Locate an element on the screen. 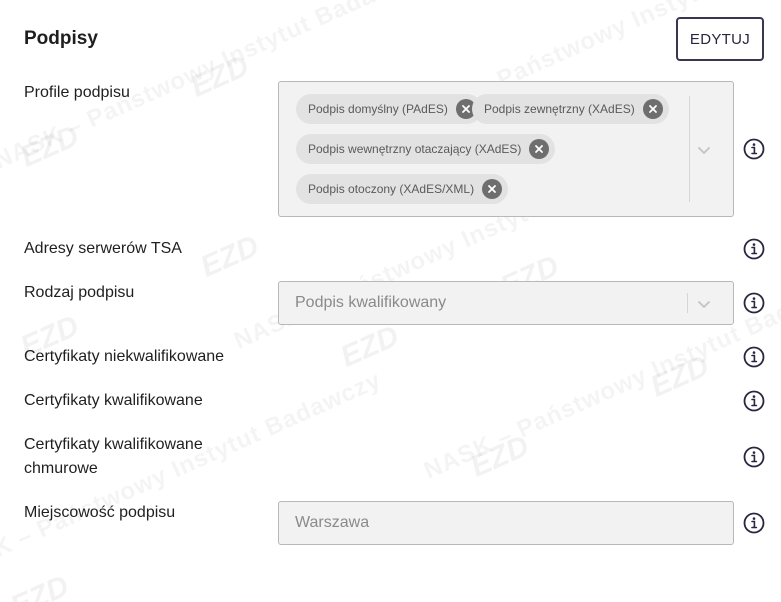  edit-button: EDYTUJ is located at coordinates (720, 39).